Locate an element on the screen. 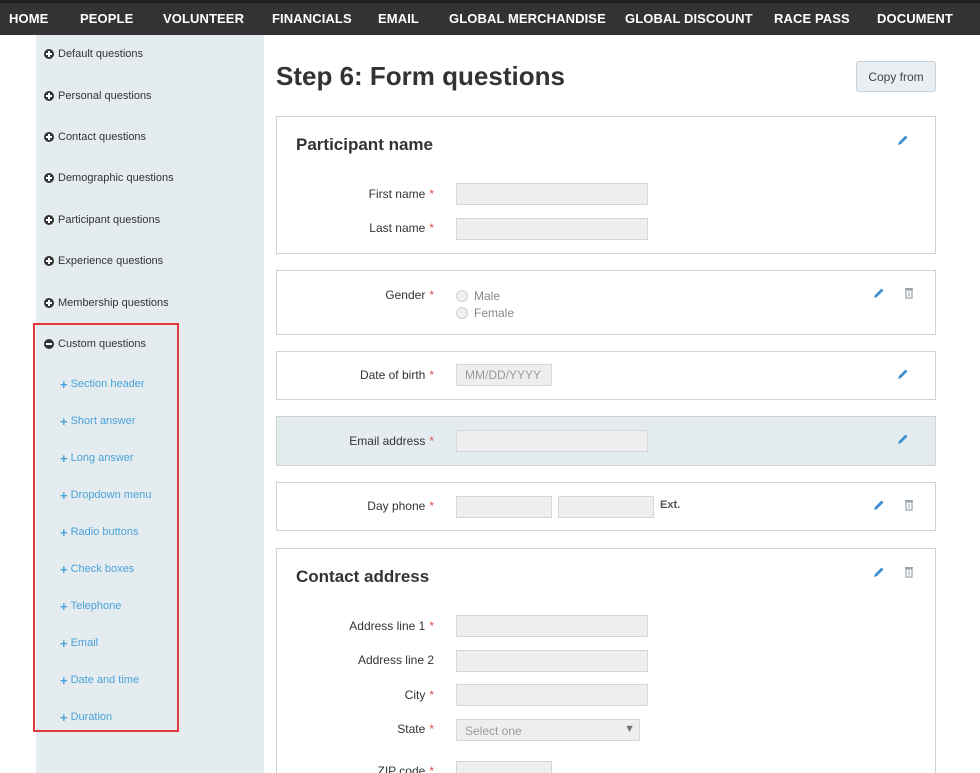 The height and width of the screenshot is (773, 980). day-phone-ext-input is located at coordinates (606, 507).